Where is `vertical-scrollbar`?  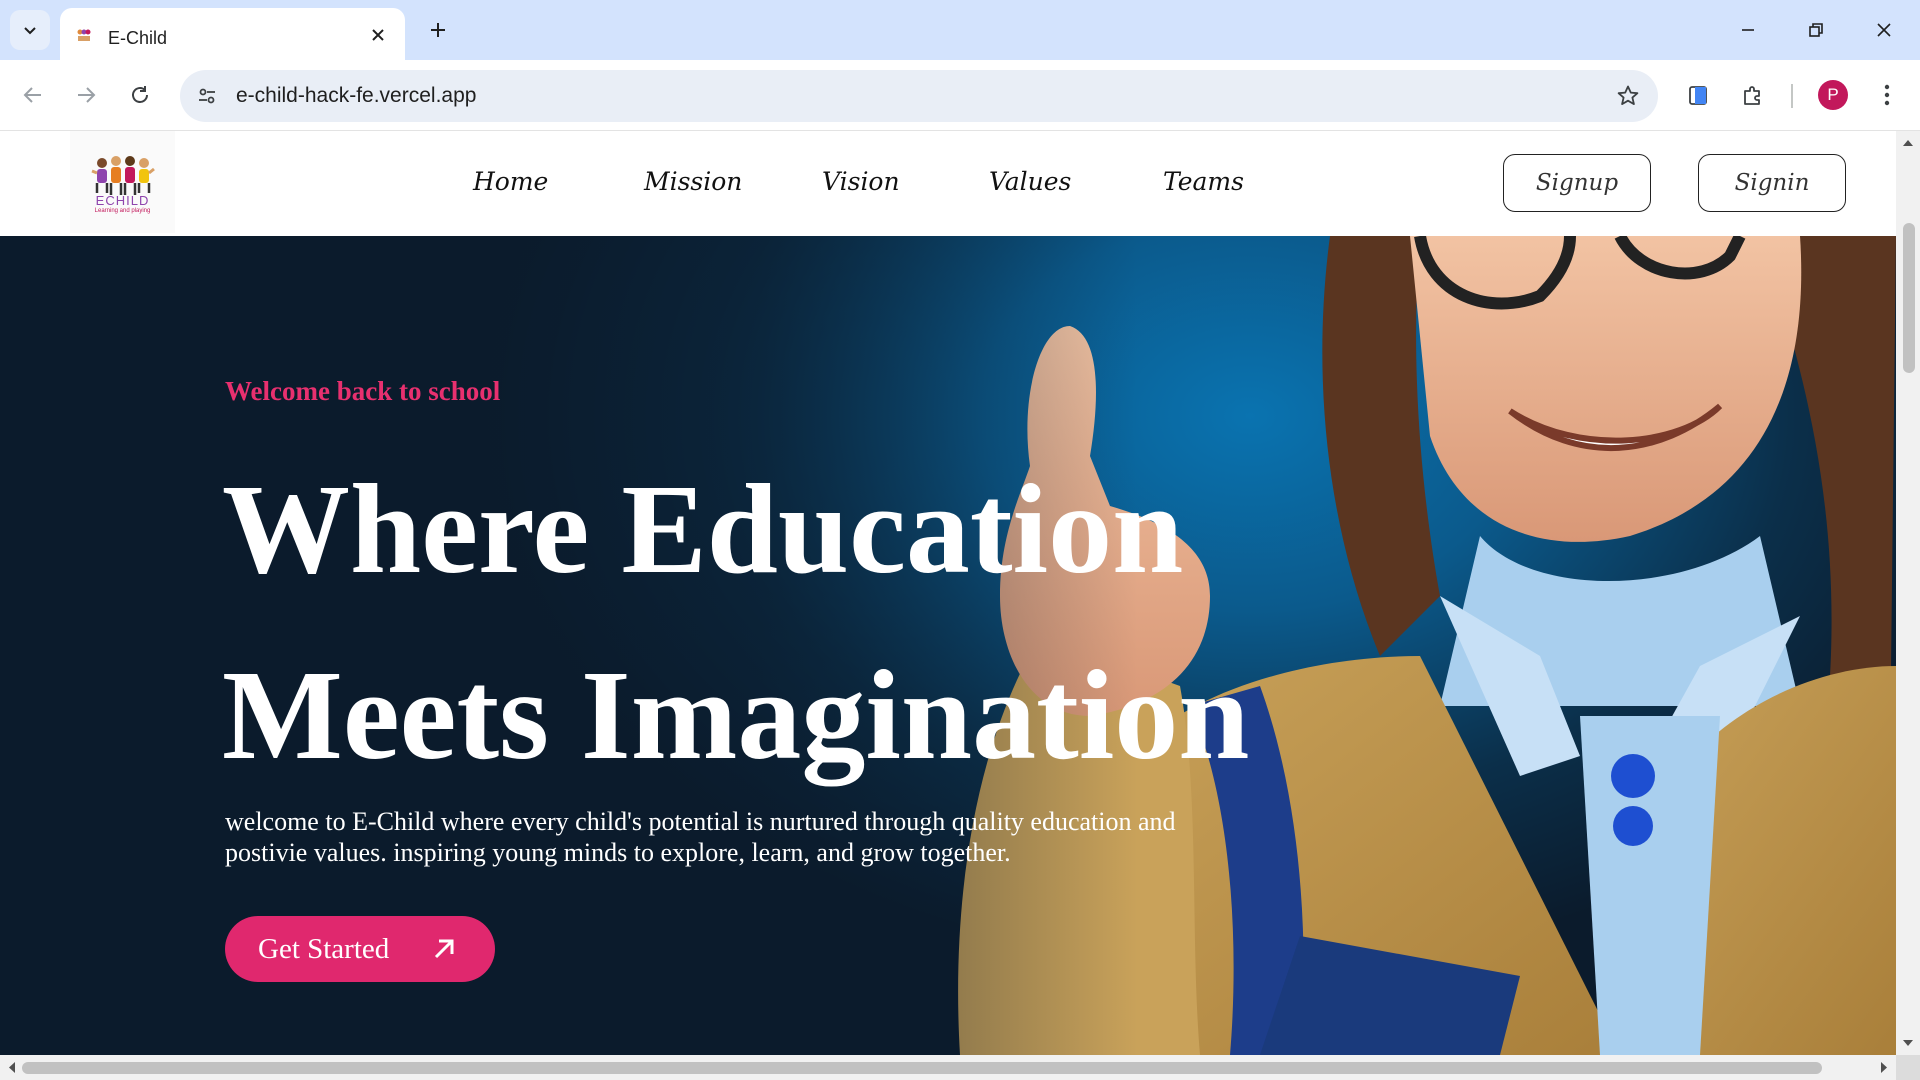 vertical-scrollbar is located at coordinates (1908, 593).